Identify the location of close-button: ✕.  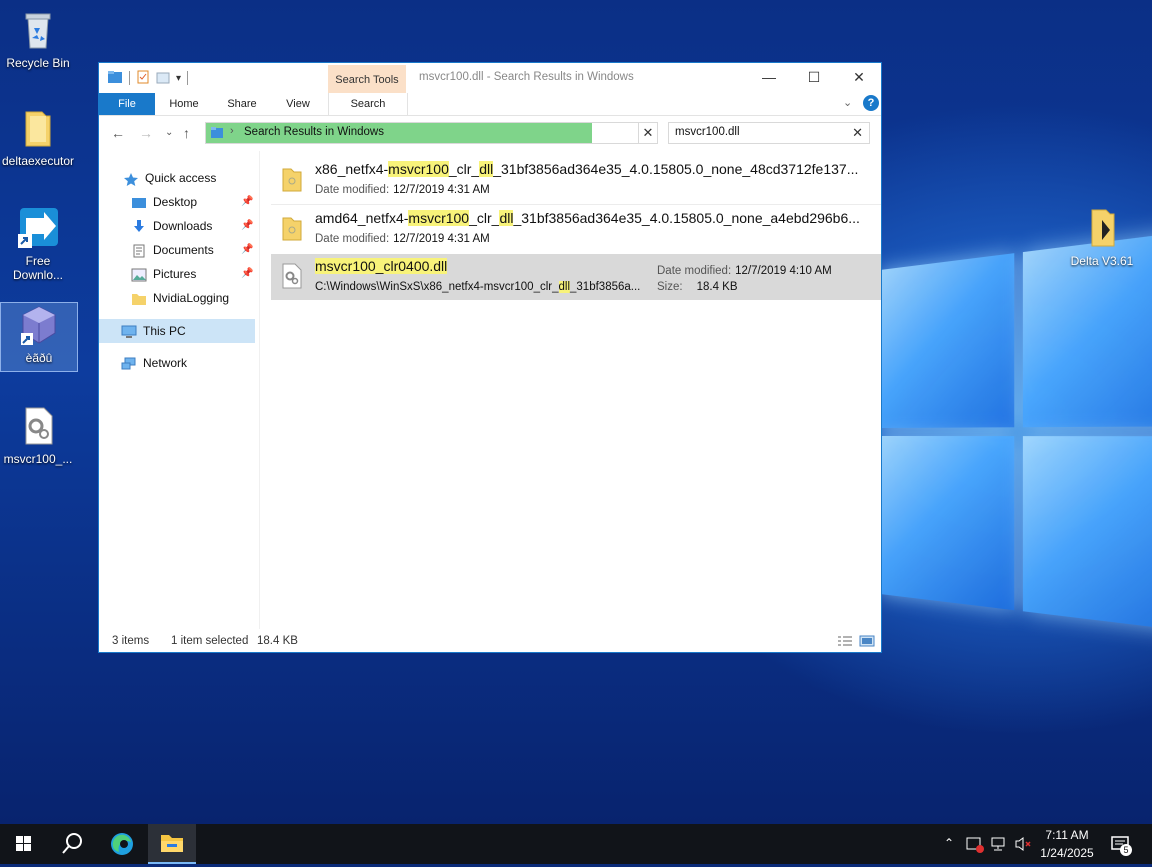
(859, 78).